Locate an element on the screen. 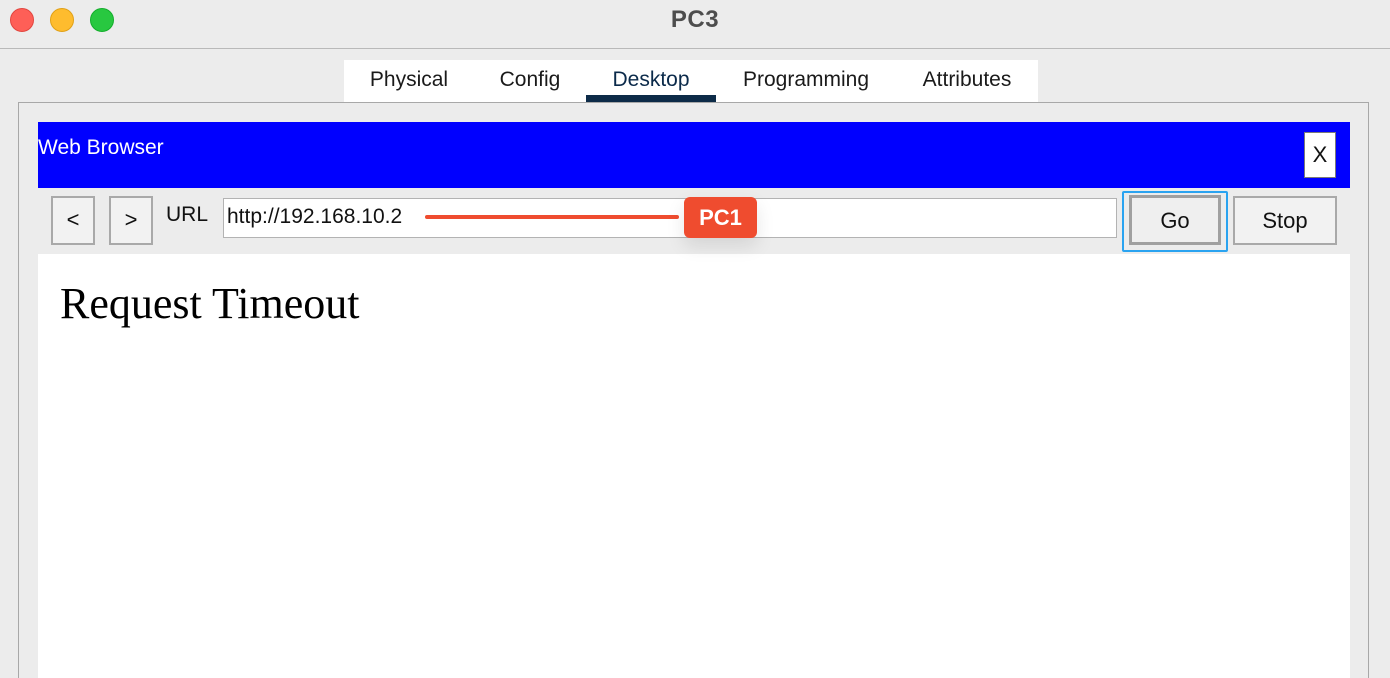  tab-config: Config is located at coordinates (530, 81).